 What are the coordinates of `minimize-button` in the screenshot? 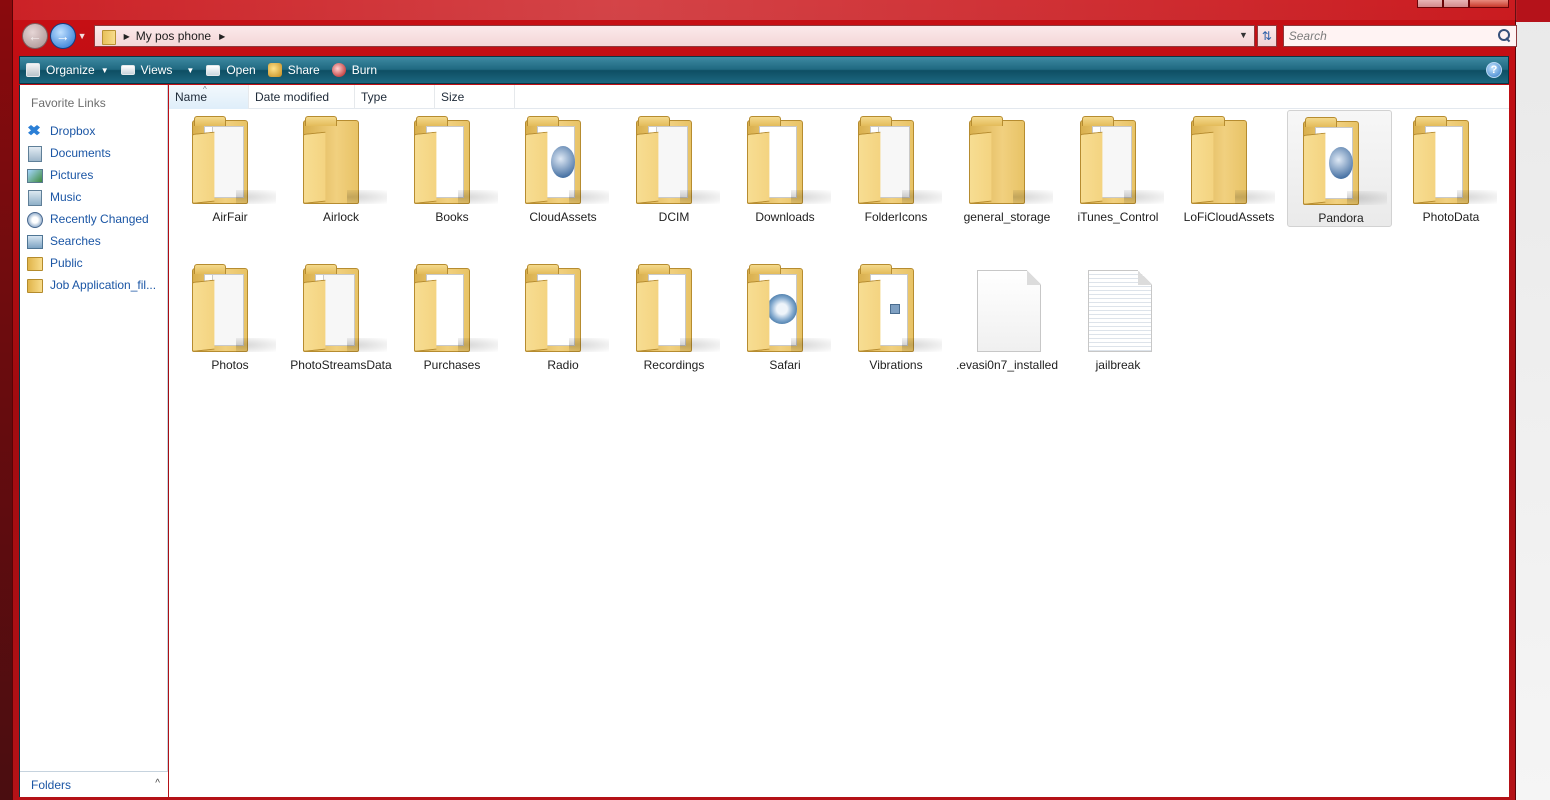 It's located at (1430, 4).